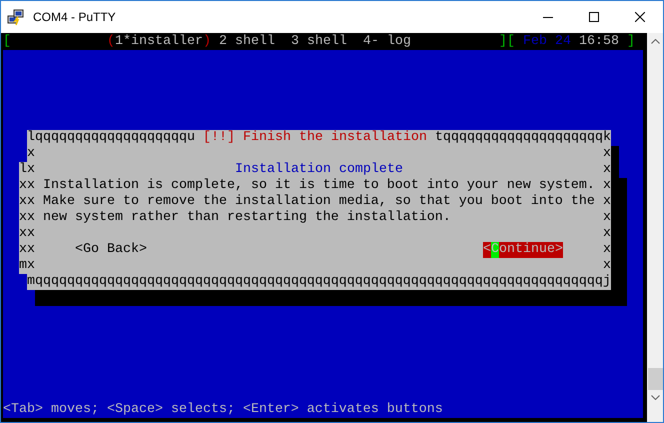  I want to click on dialog-title: [!!] Finish the installation, so click(315, 138).